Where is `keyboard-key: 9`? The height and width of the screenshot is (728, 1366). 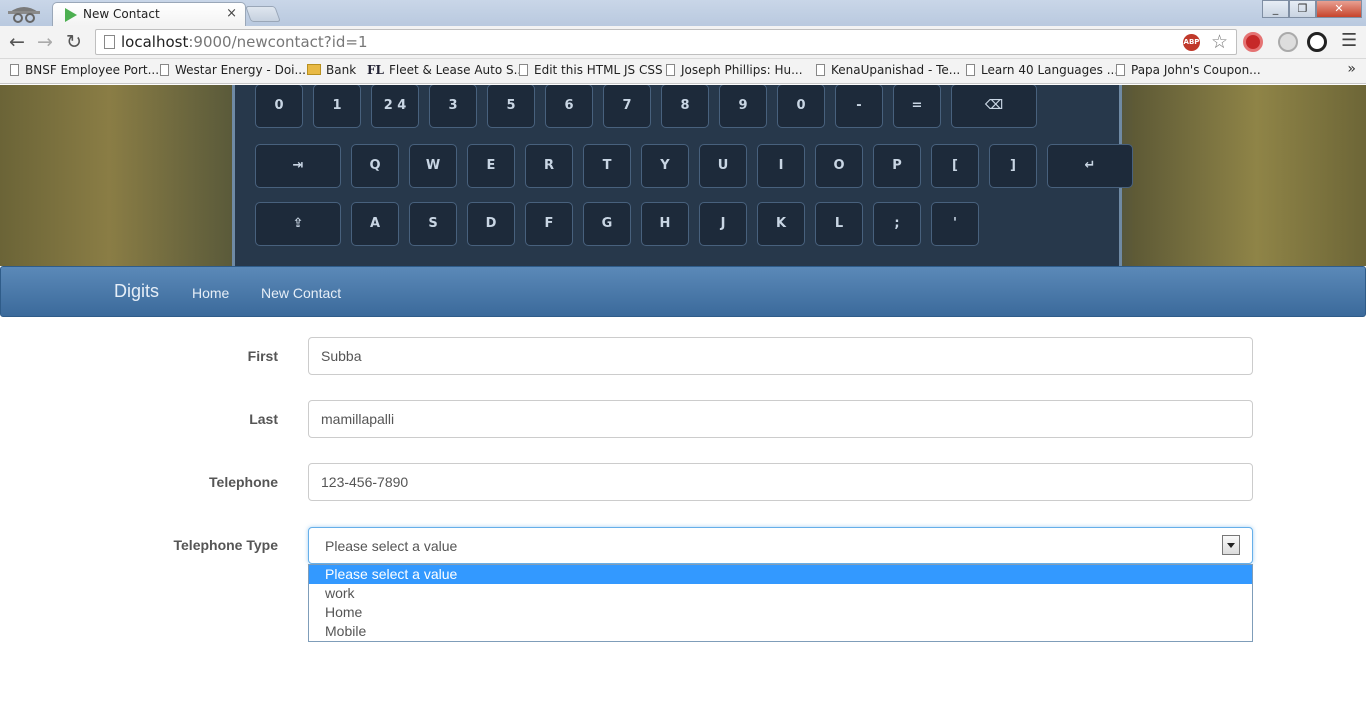
keyboard-key: 9 is located at coordinates (743, 106).